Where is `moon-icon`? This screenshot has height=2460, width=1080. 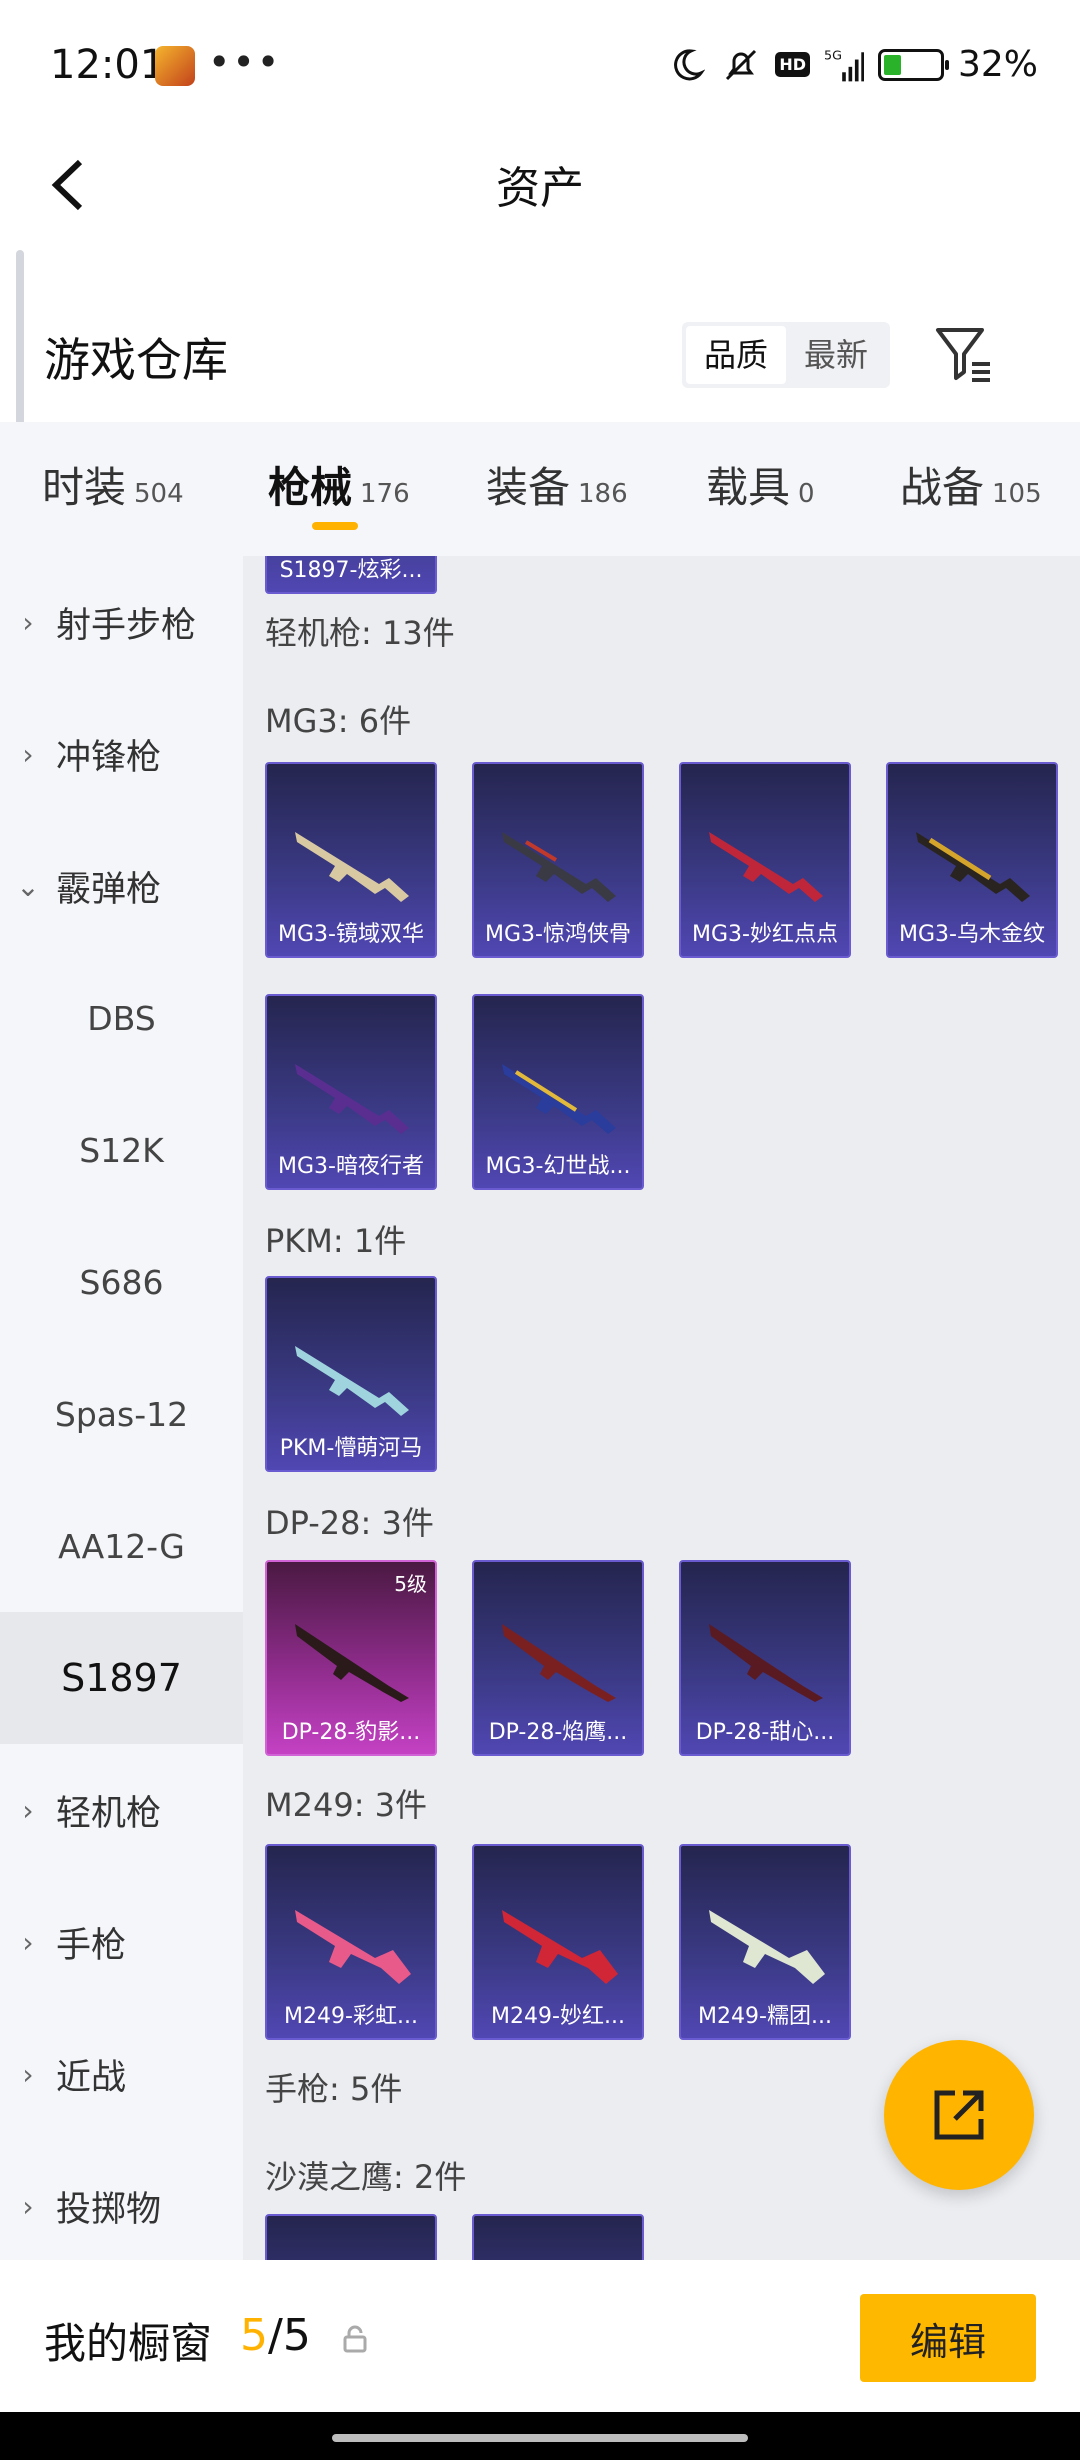
moon-icon is located at coordinates (687, 65).